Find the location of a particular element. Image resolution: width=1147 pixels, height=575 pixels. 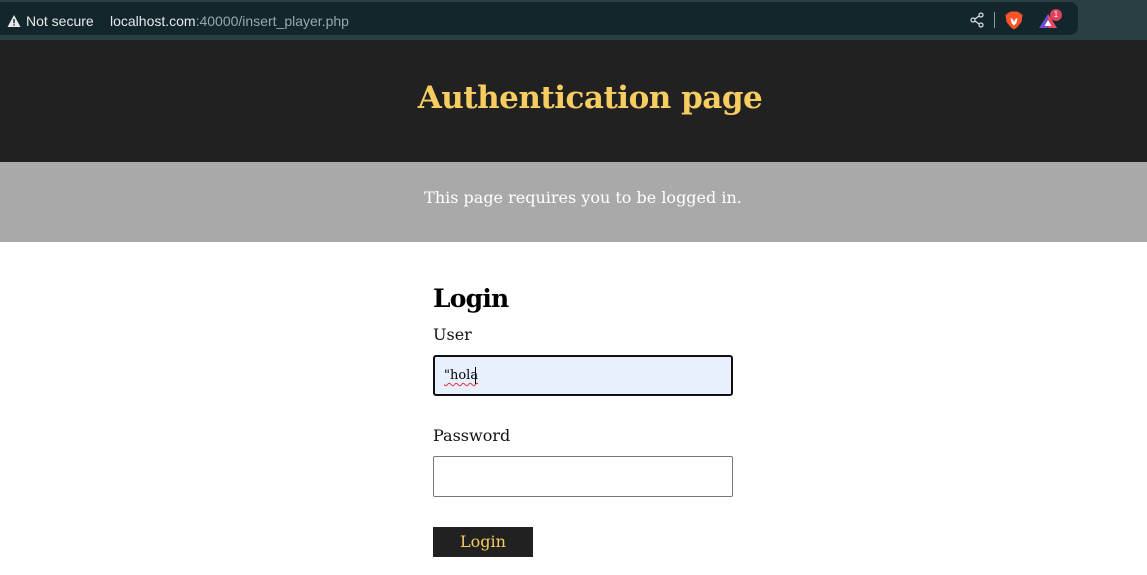

security-status-label: Not secure is located at coordinates (60, 21).